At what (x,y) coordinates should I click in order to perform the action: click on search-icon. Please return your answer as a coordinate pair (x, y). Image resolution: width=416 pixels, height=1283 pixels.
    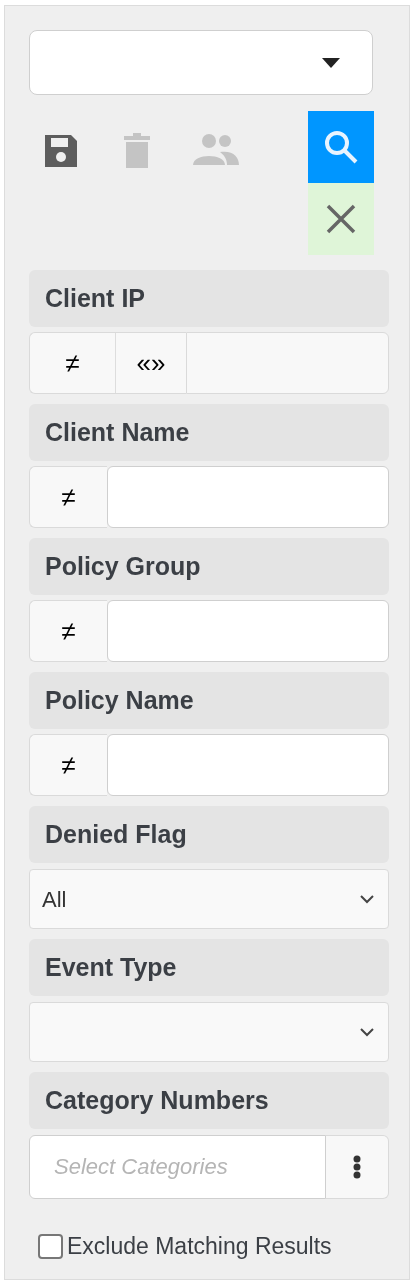
    Looking at the image, I should click on (341, 147).